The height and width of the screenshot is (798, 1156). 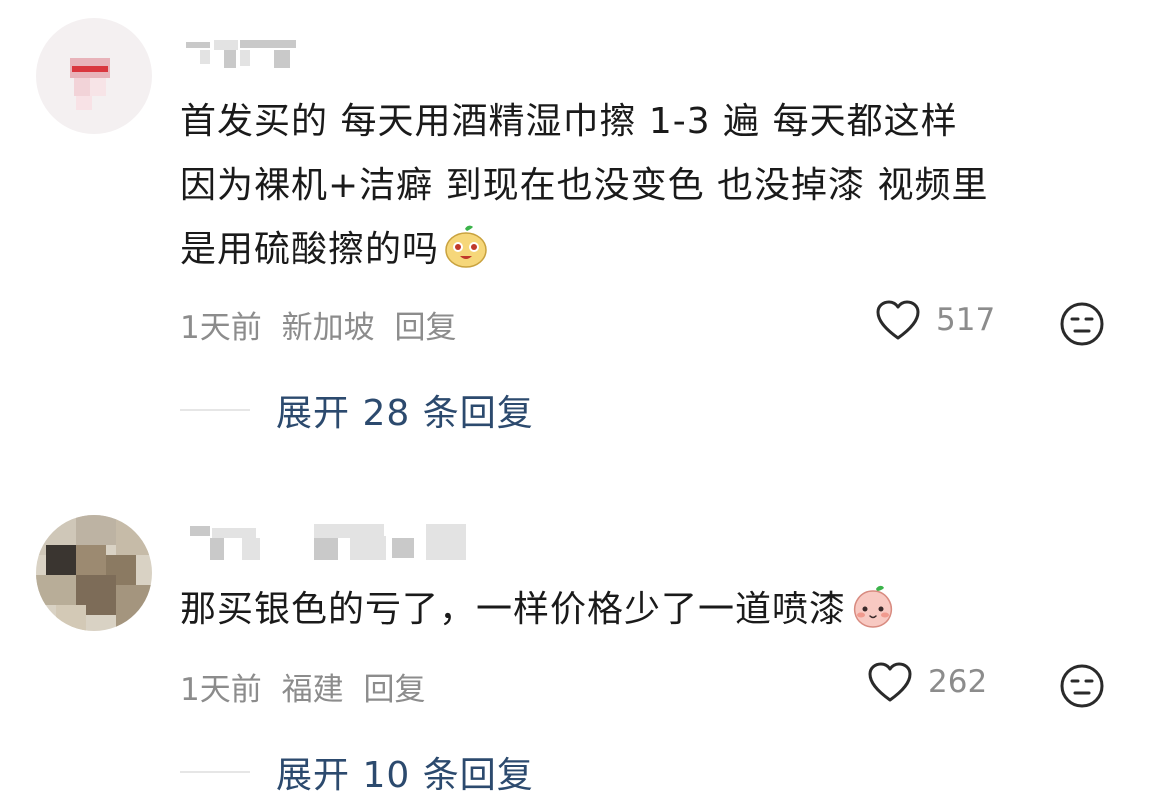 I want to click on comment-text-line: 那买银色的亏了，一样价格少了一道喷漆, so click(x=513, y=609).